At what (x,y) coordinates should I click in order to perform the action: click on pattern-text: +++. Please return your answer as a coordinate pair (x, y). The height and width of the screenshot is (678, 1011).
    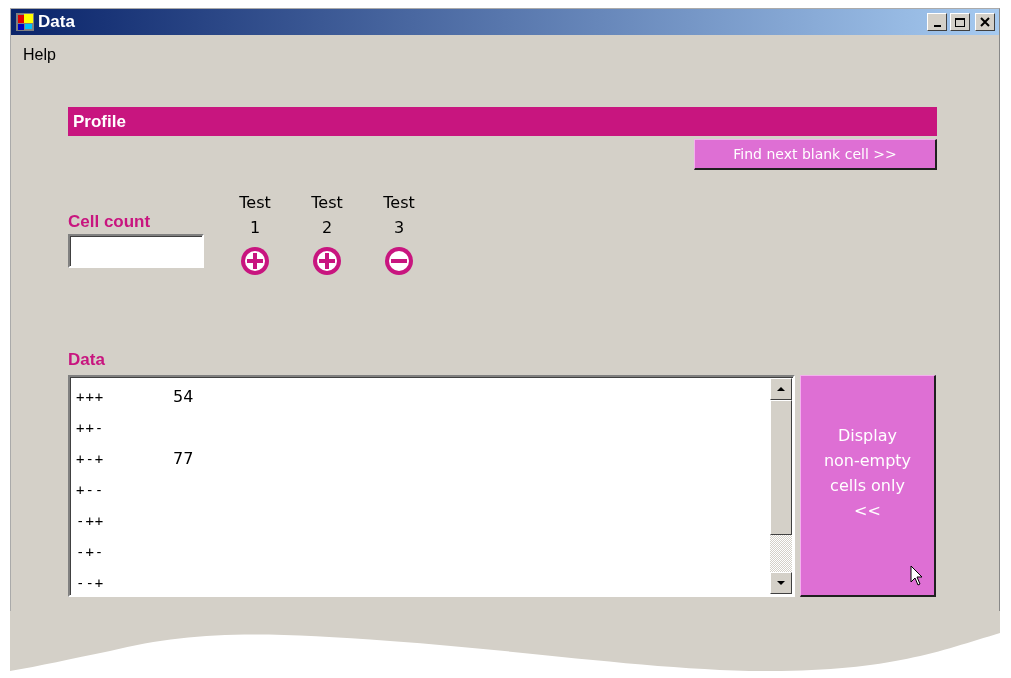
    Looking at the image, I should click on (91, 396).